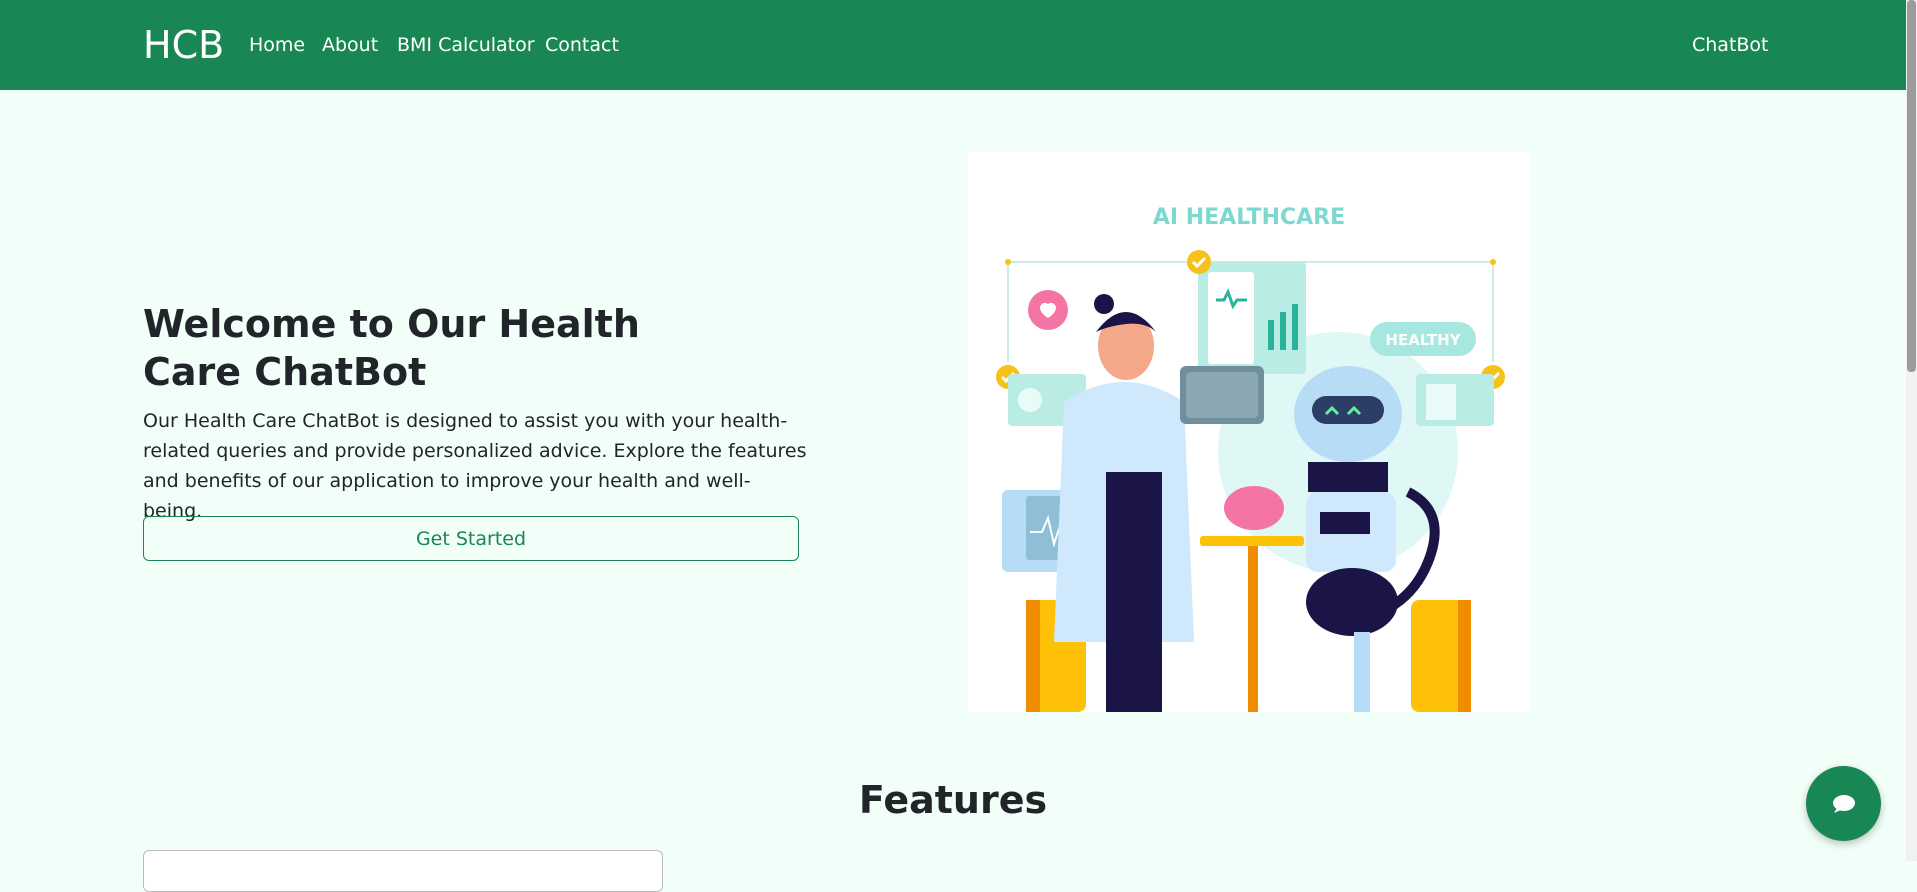 This screenshot has height=892, width=1917. What do you see at coordinates (1423, 340) in the screenshot?
I see `healthy-badge: HEALTHY` at bounding box center [1423, 340].